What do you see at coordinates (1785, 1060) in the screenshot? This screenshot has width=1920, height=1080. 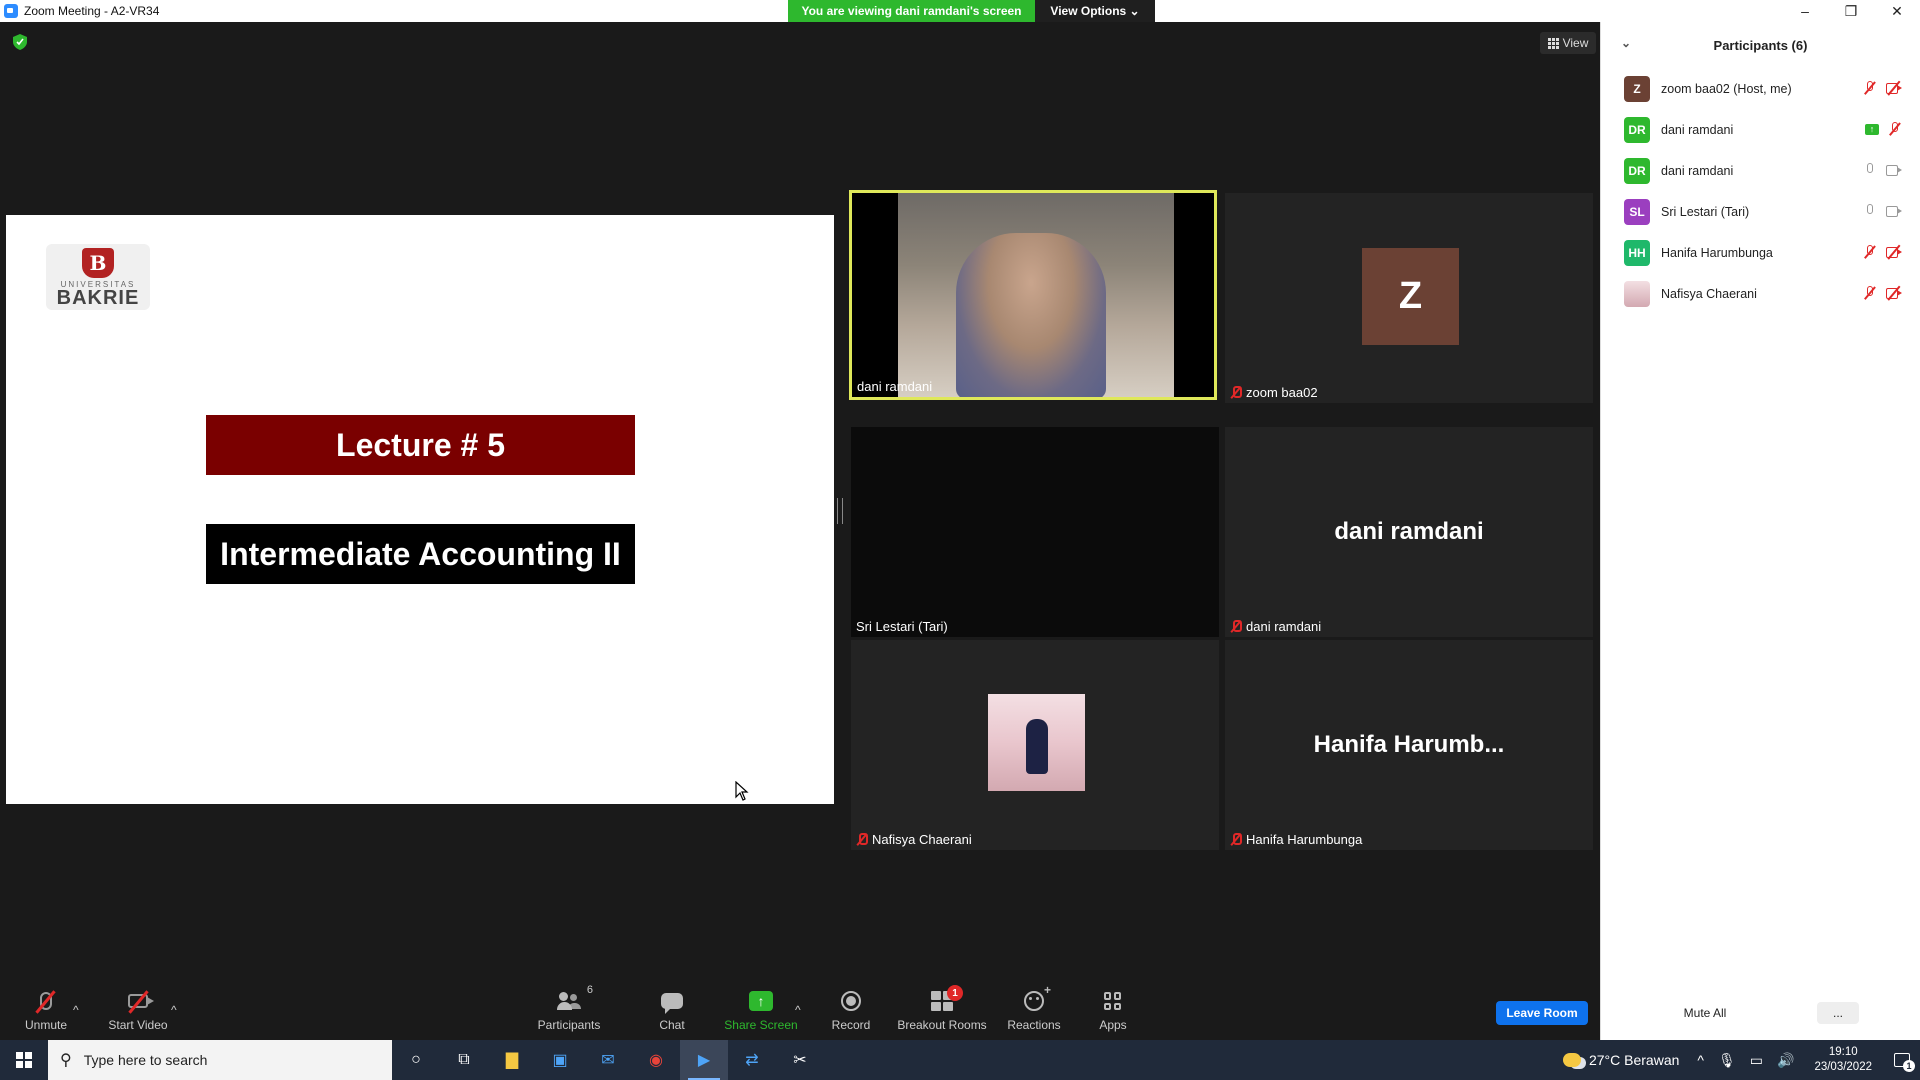 I see `volume-icon: 🔊` at bounding box center [1785, 1060].